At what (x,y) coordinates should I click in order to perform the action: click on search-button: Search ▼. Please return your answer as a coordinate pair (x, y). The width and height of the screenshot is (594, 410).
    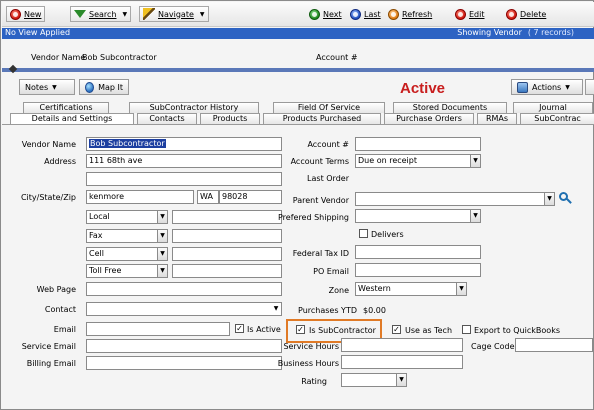
    Looking at the image, I should click on (101, 14).